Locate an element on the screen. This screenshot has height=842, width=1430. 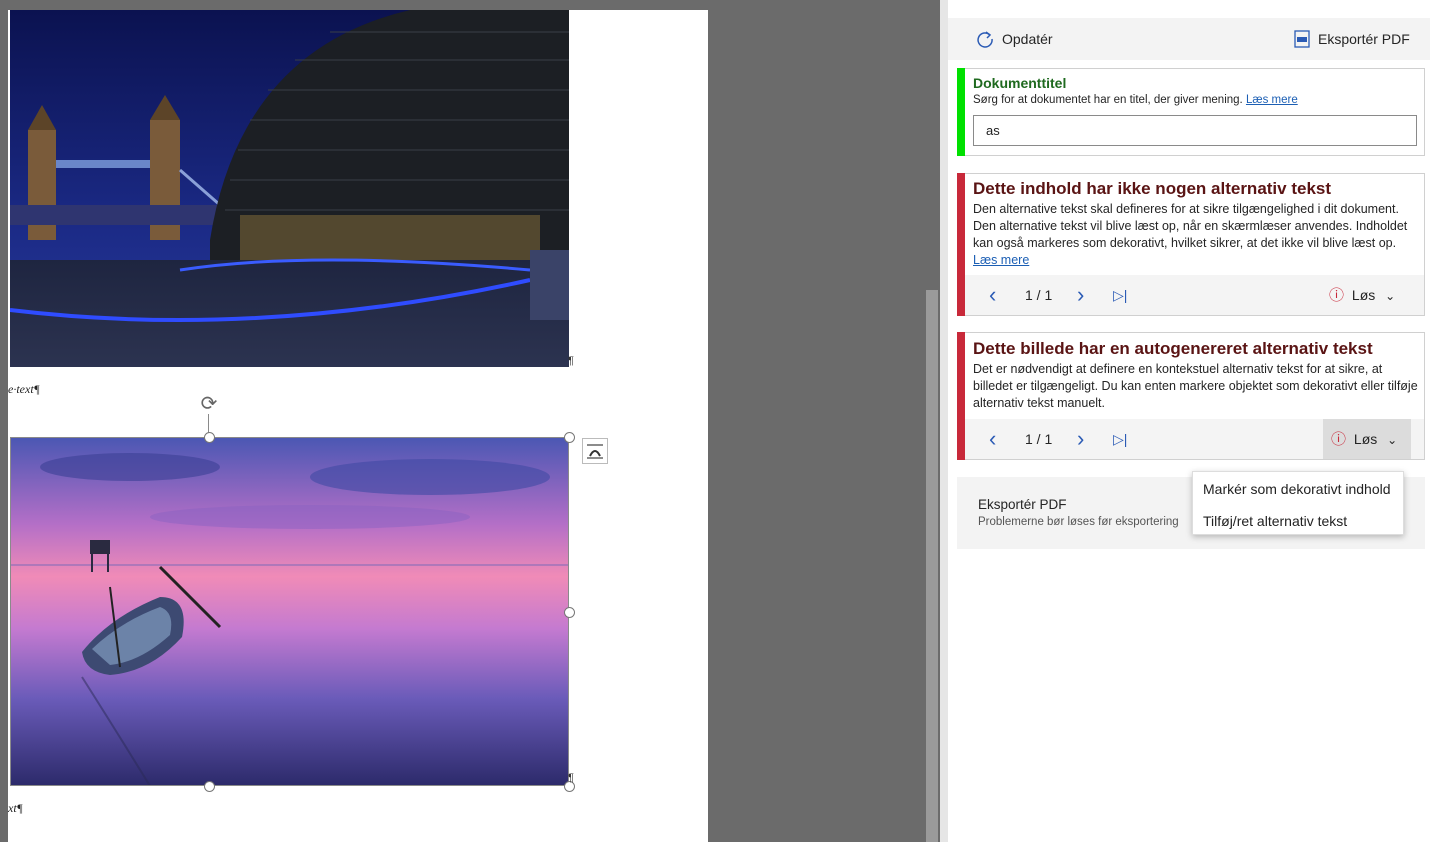
image-caption-2: xt¶ is located at coordinates (15, 808).